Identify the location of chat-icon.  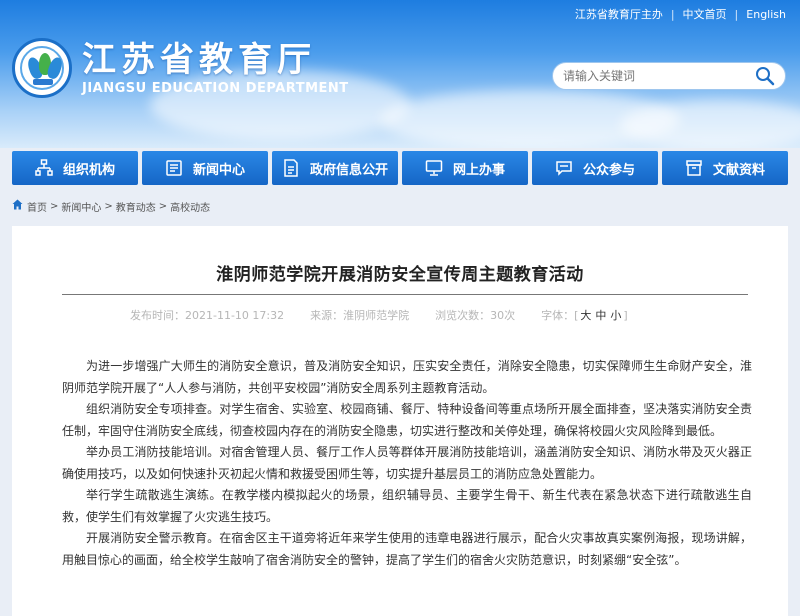
(564, 168).